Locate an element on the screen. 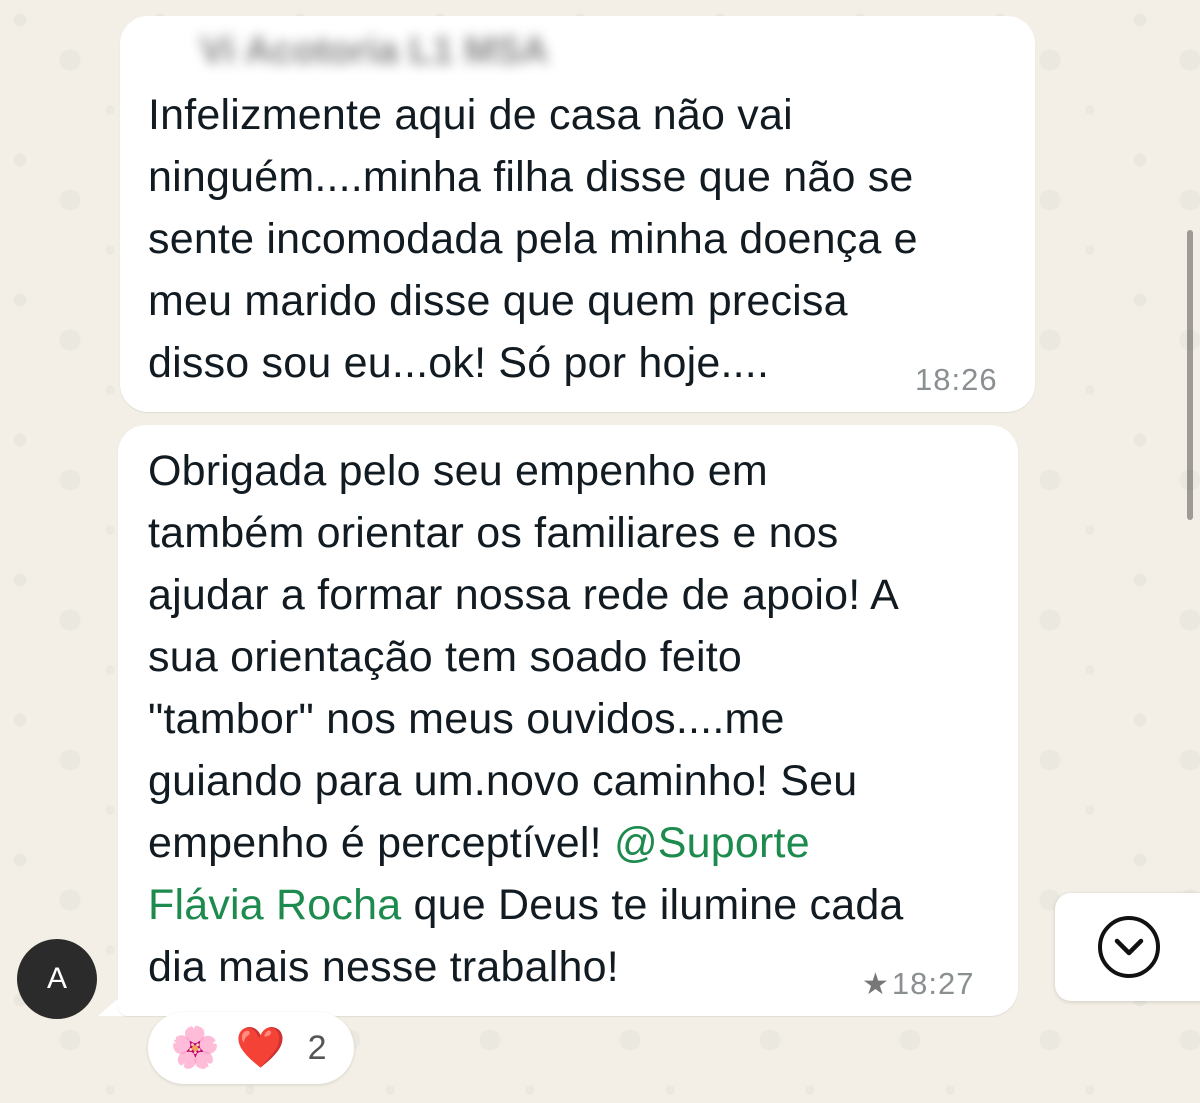 This screenshot has height=1103, width=1200. scrollbar is located at coordinates (1190, 375).